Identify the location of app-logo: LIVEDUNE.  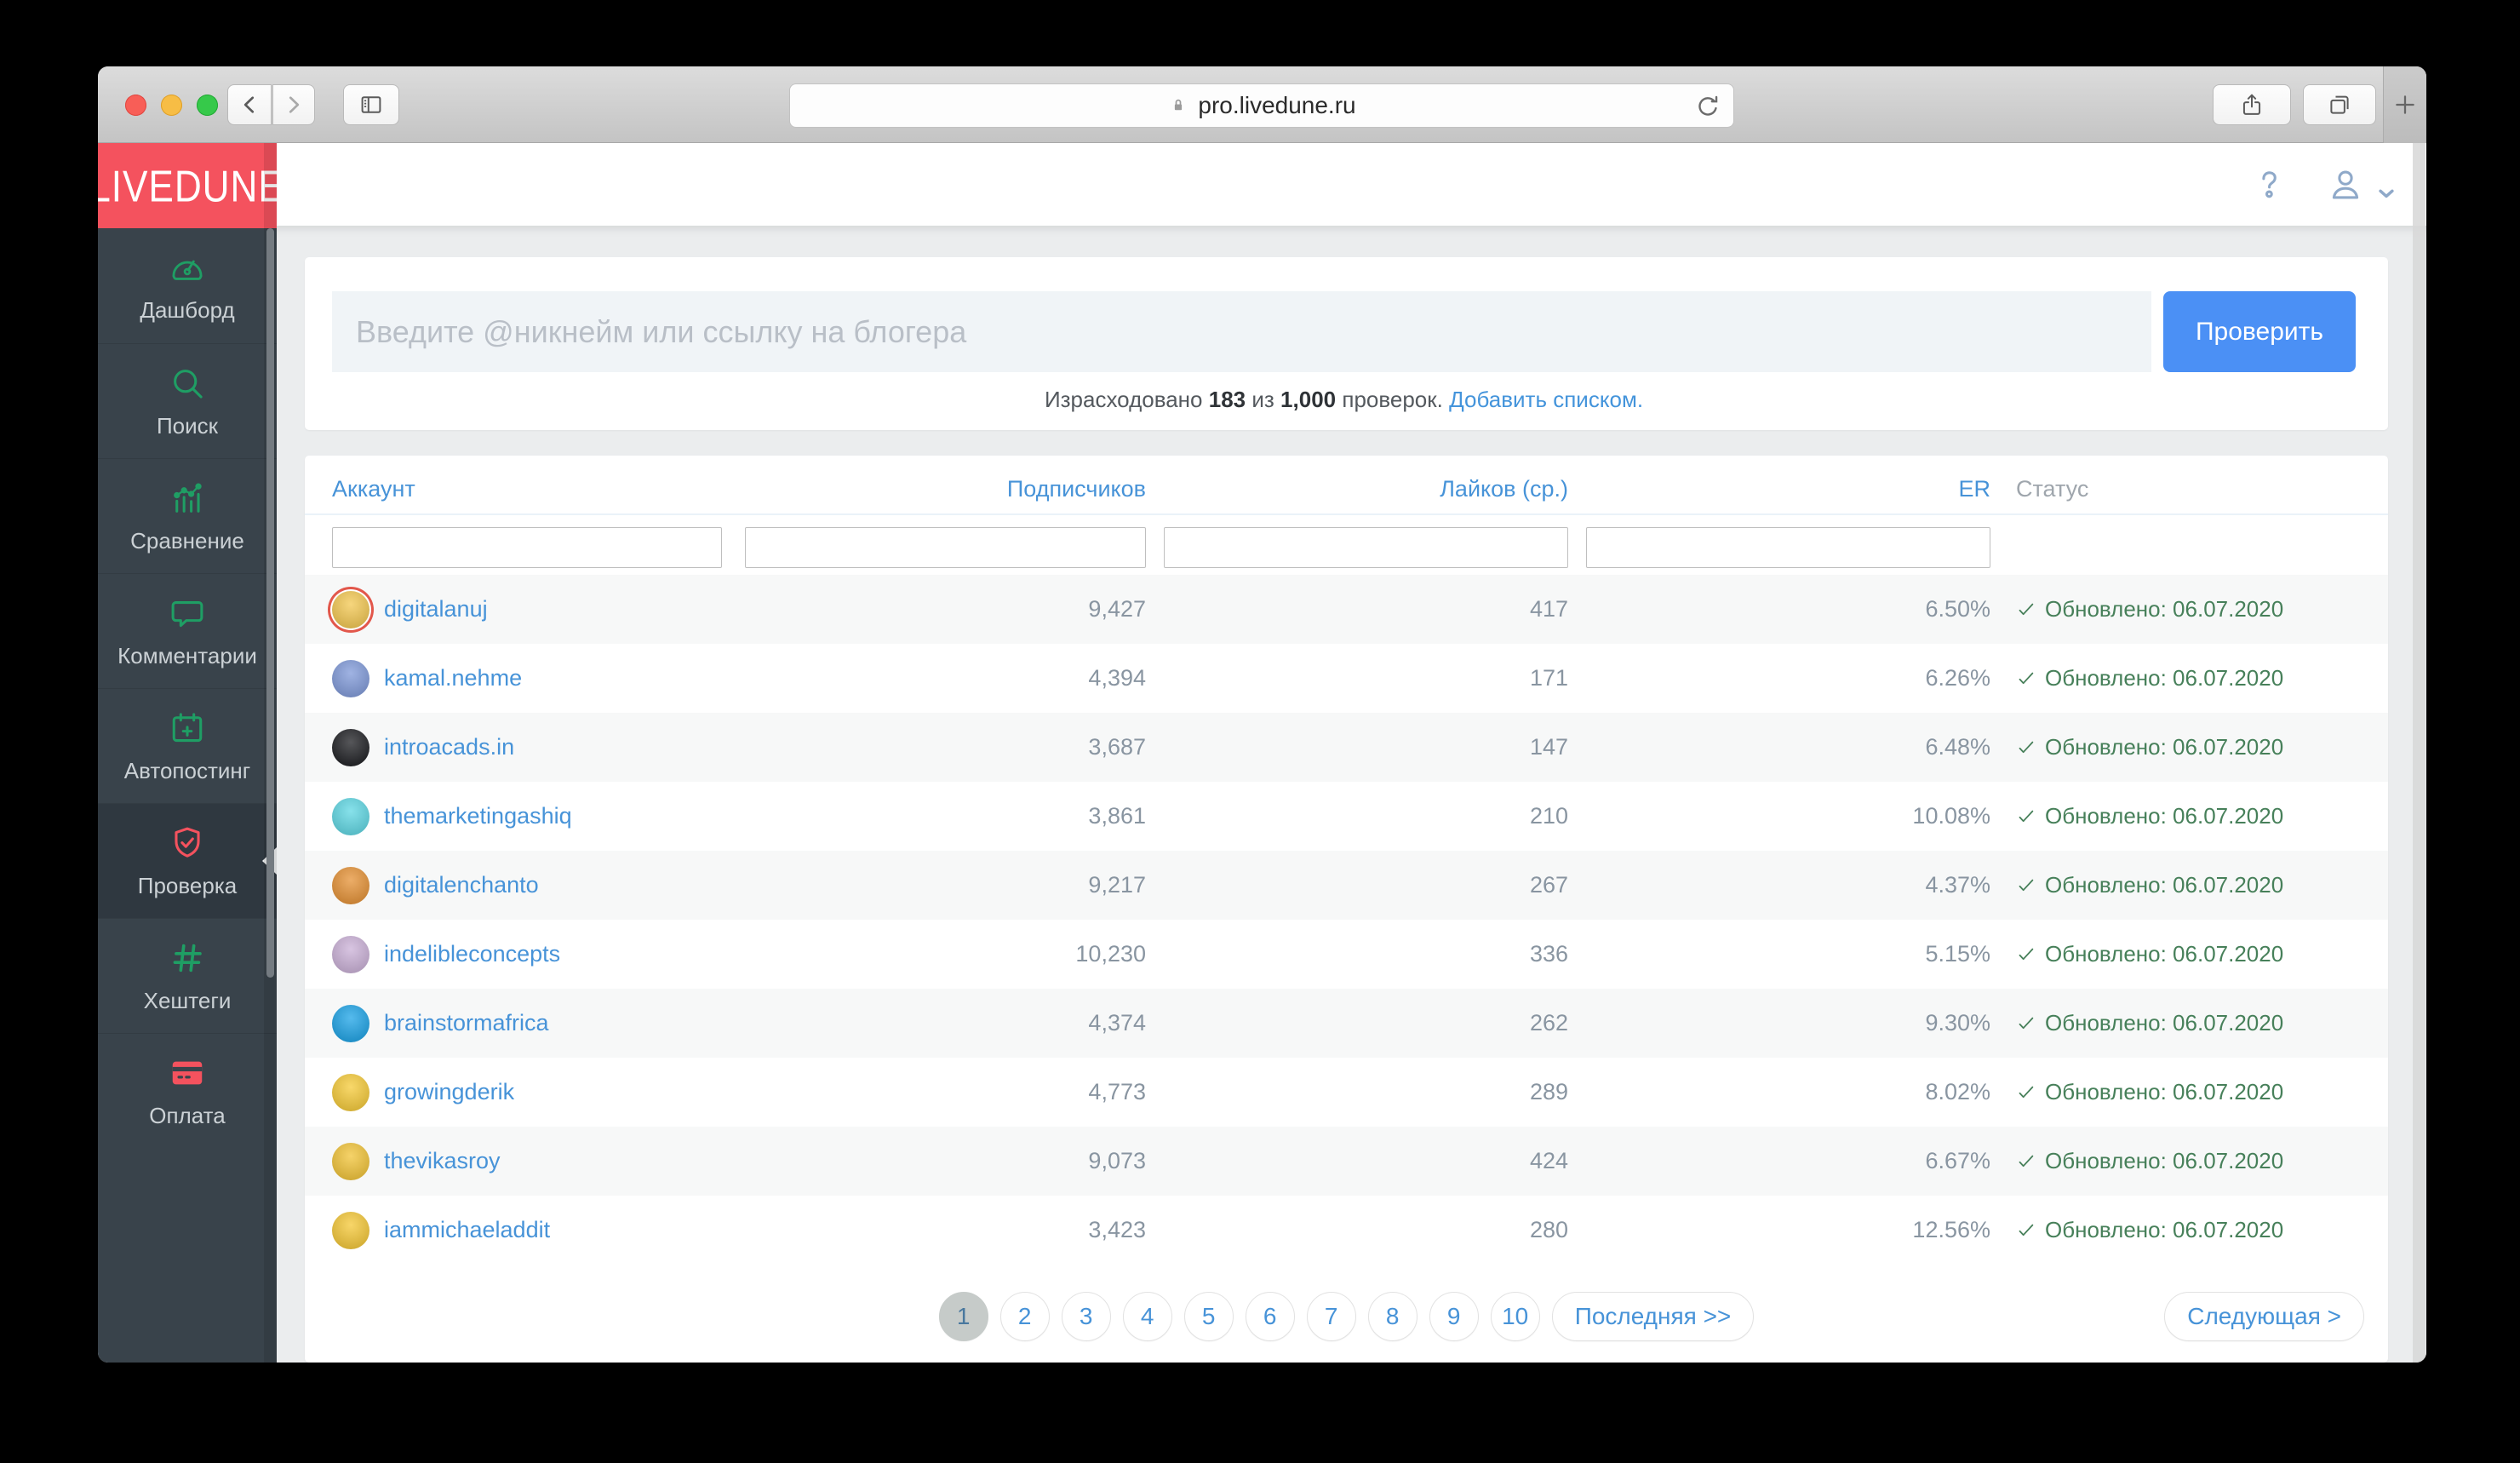
(191, 185).